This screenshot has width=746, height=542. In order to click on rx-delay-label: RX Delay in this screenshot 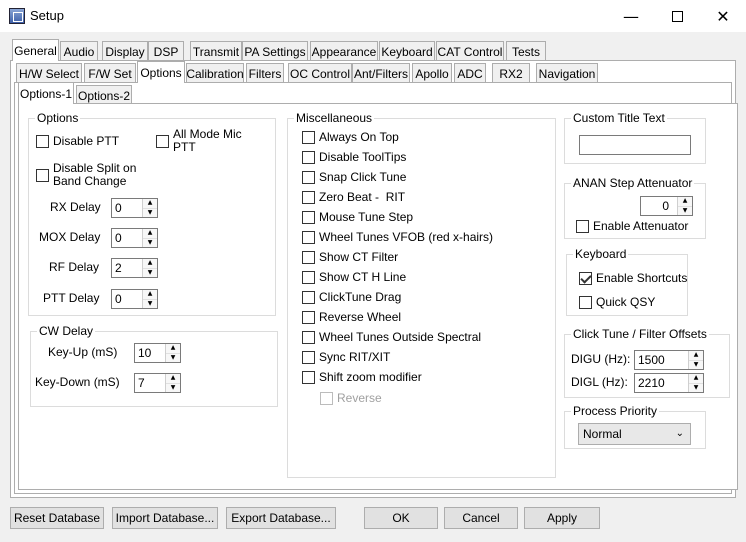, I will do `click(75, 207)`.